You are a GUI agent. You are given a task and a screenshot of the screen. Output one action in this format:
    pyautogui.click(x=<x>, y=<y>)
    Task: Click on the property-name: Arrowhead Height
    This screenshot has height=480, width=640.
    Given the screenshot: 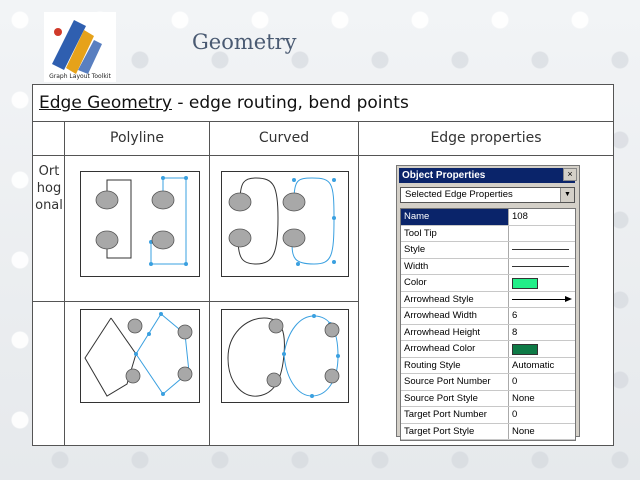 What is the action you would take?
    pyautogui.click(x=455, y=332)
    